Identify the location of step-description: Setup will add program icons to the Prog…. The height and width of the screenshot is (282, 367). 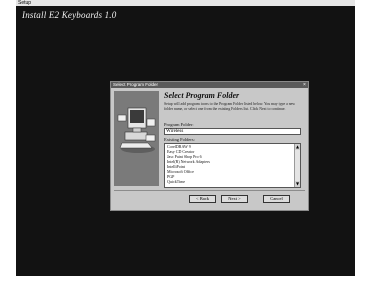
(230, 106).